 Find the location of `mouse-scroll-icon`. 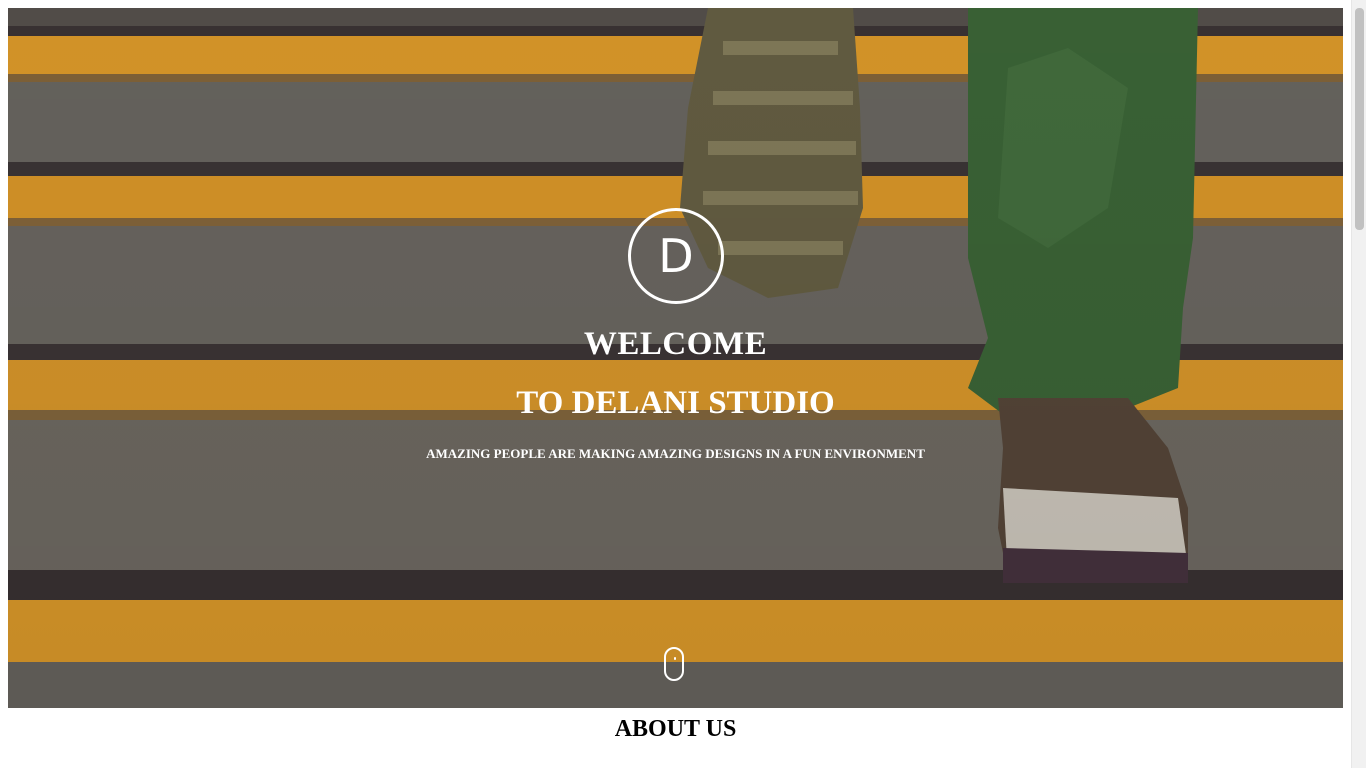

mouse-scroll-icon is located at coordinates (674, 664).